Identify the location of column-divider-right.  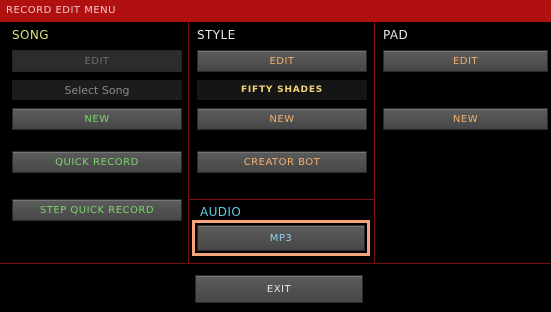
(374, 142).